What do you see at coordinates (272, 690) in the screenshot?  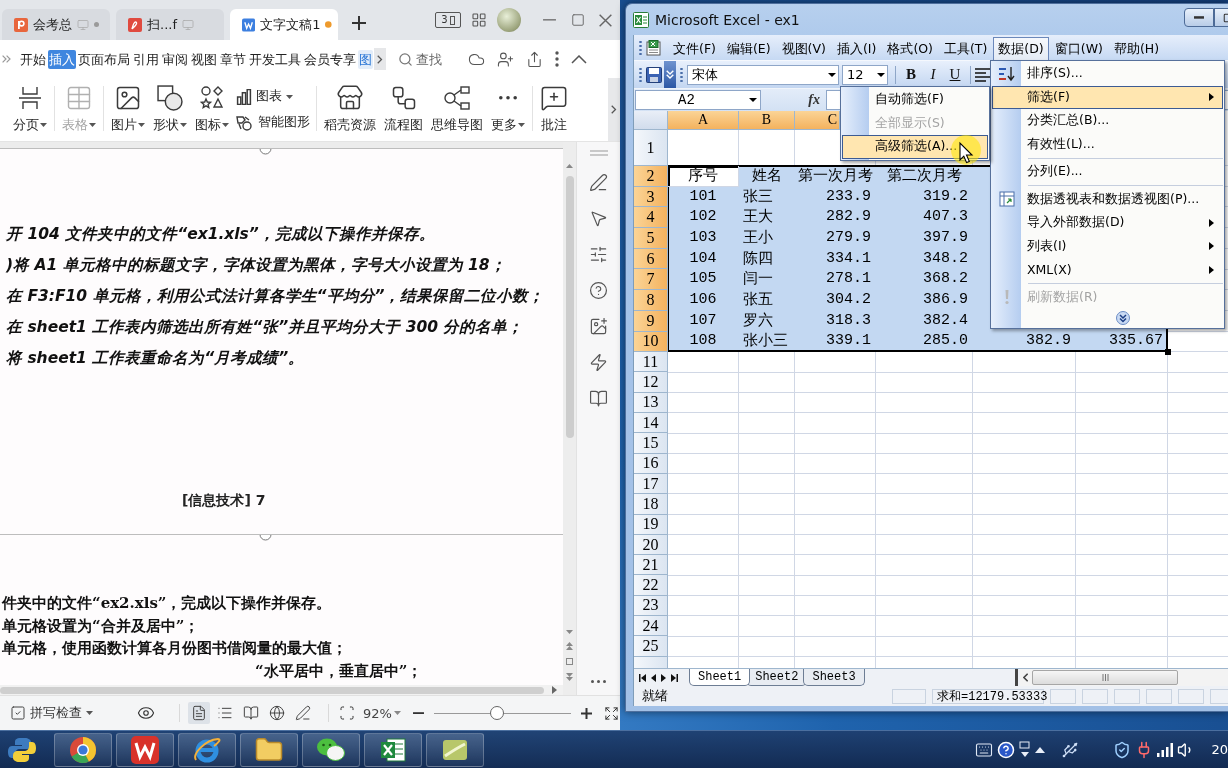 I see `horizontal-scrollbar` at bounding box center [272, 690].